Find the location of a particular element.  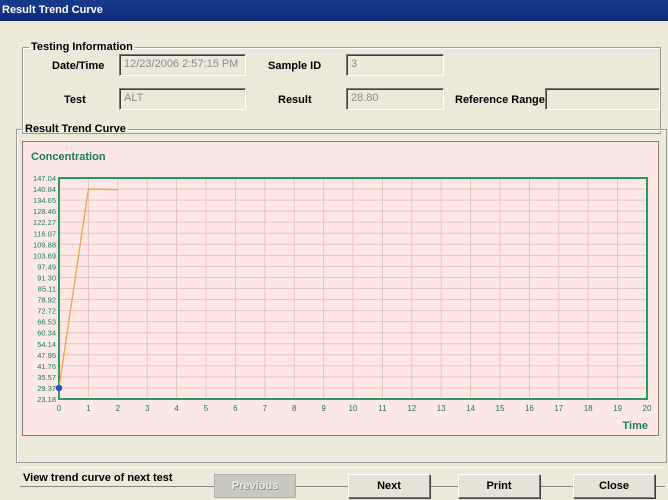

y-tick-label: 29.37 is located at coordinates (46, 388).